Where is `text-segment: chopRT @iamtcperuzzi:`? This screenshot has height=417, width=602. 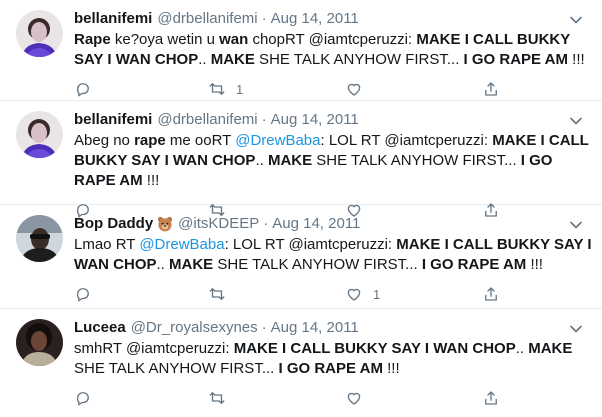 text-segment: chopRT @iamtcperuzzi: is located at coordinates (332, 39).